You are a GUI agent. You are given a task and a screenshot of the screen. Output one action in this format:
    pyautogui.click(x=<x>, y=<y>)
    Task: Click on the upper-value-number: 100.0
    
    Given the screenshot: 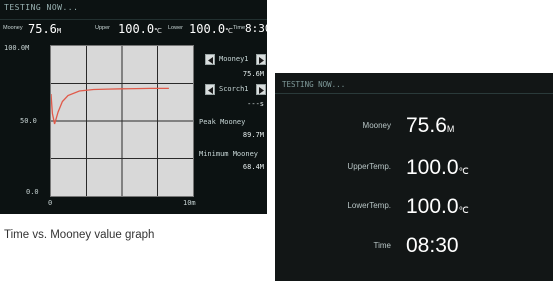 What is the action you would take?
    pyautogui.click(x=136, y=29)
    